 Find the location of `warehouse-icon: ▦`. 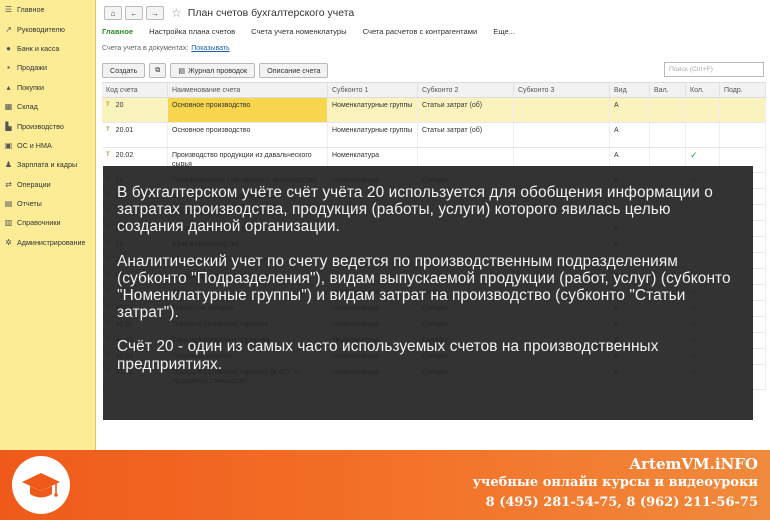

warehouse-icon: ▦ is located at coordinates (8, 107).